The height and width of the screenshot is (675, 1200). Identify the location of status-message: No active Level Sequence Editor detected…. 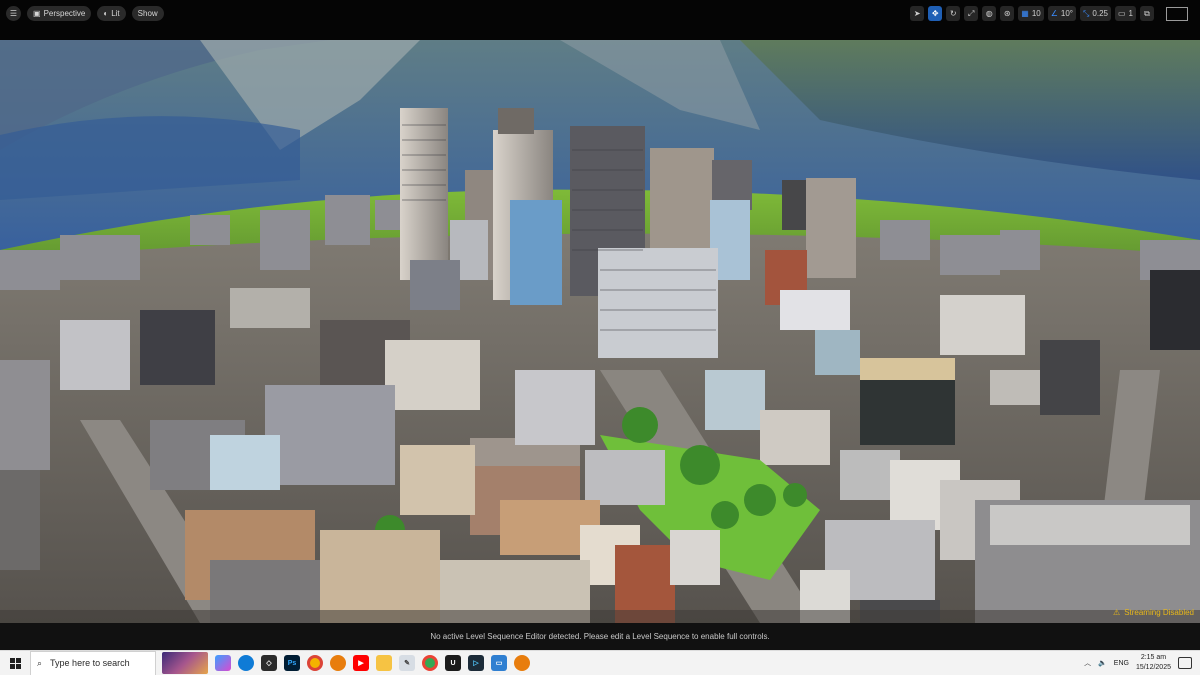
(600, 636).